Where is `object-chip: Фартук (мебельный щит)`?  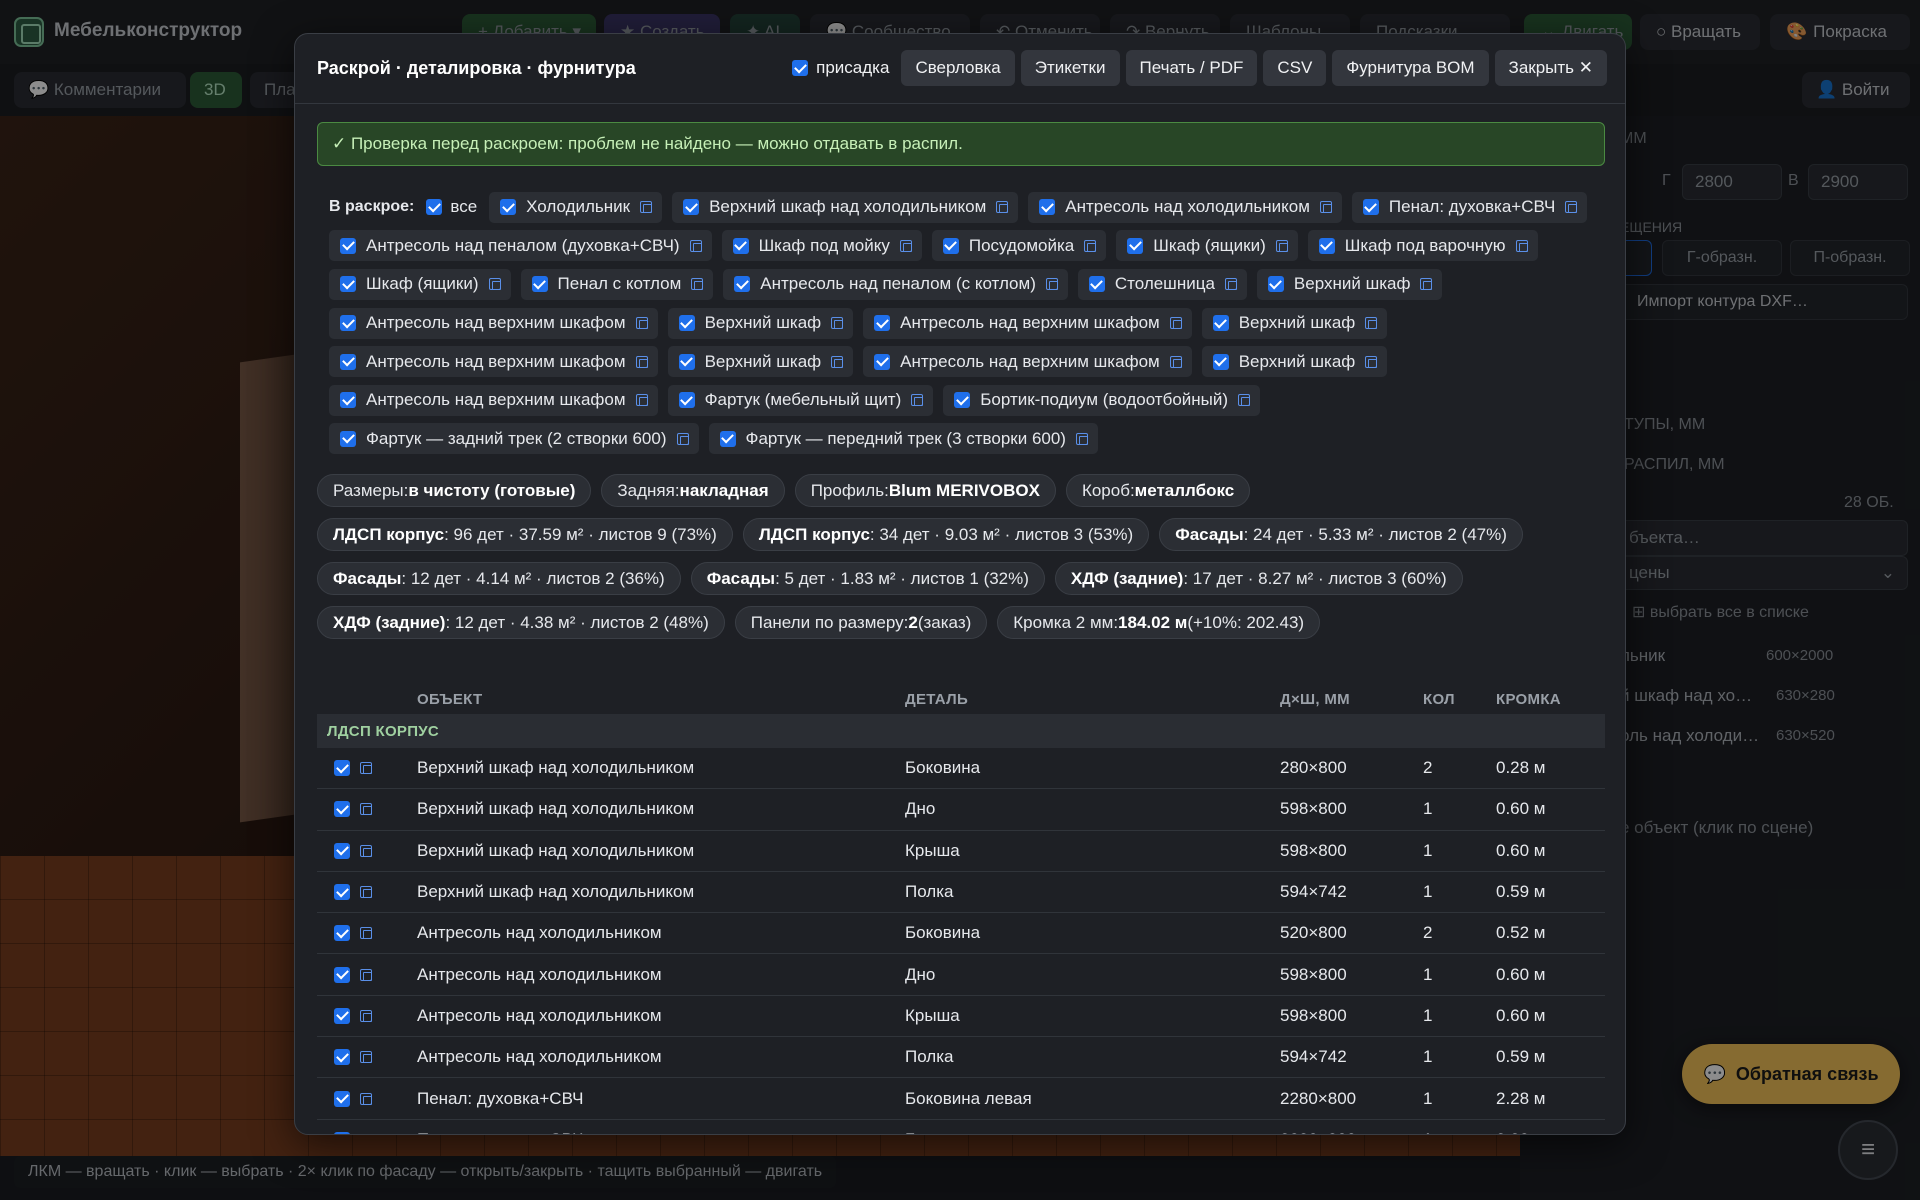 object-chip: Фартук (мебельный щит) is located at coordinates (800, 400).